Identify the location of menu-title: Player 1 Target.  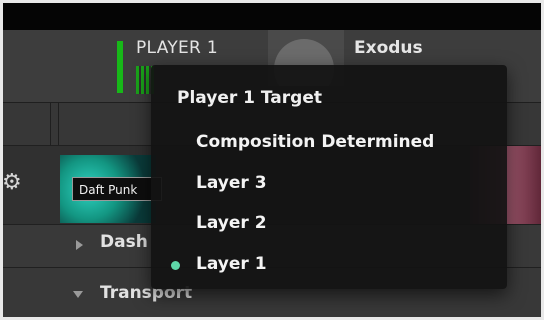
(249, 98).